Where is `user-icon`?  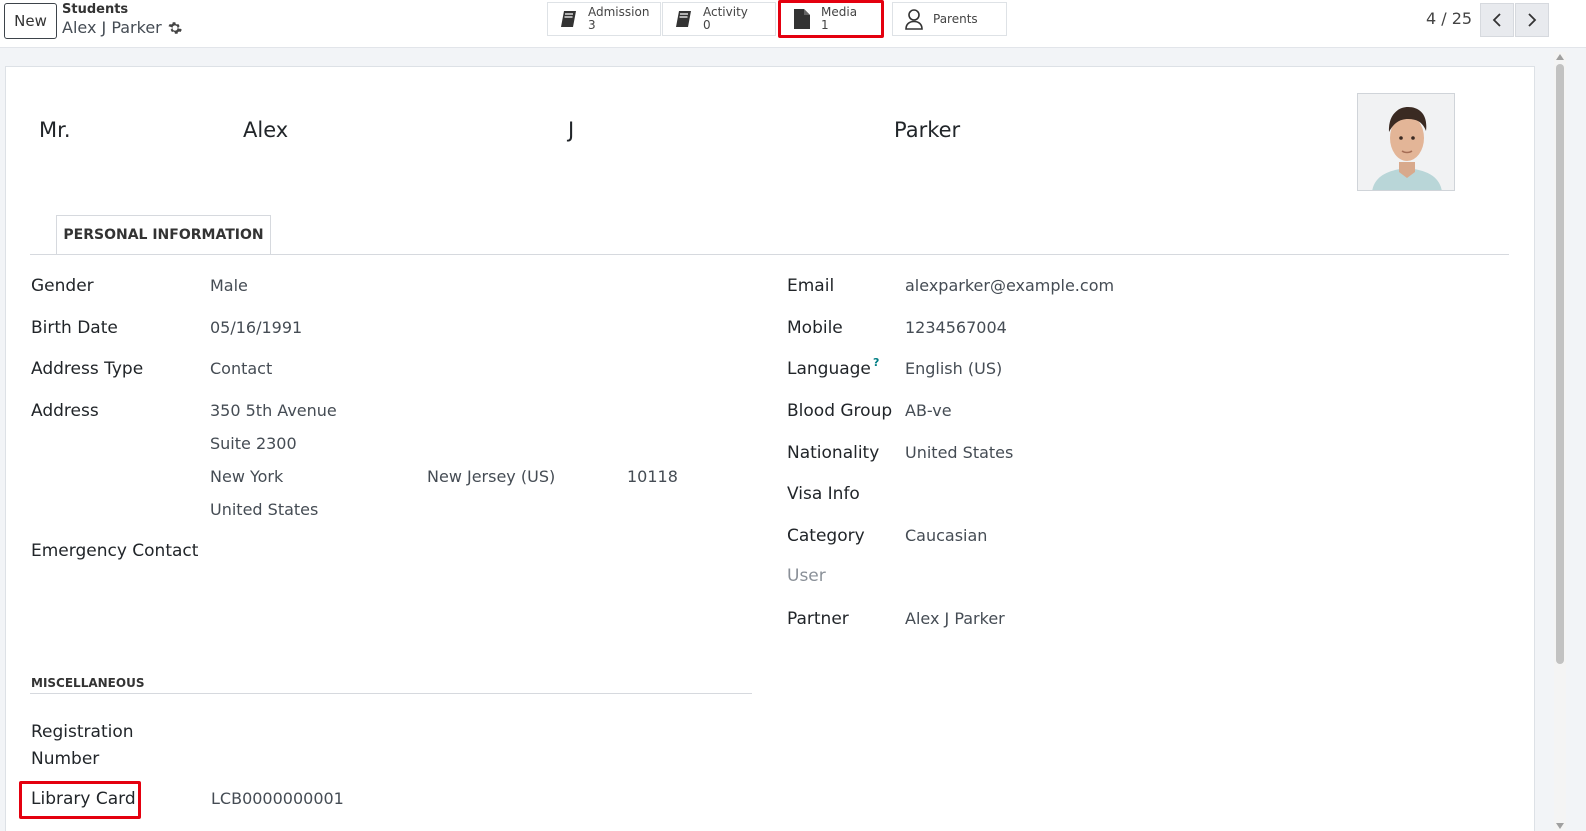
user-icon is located at coordinates (914, 19).